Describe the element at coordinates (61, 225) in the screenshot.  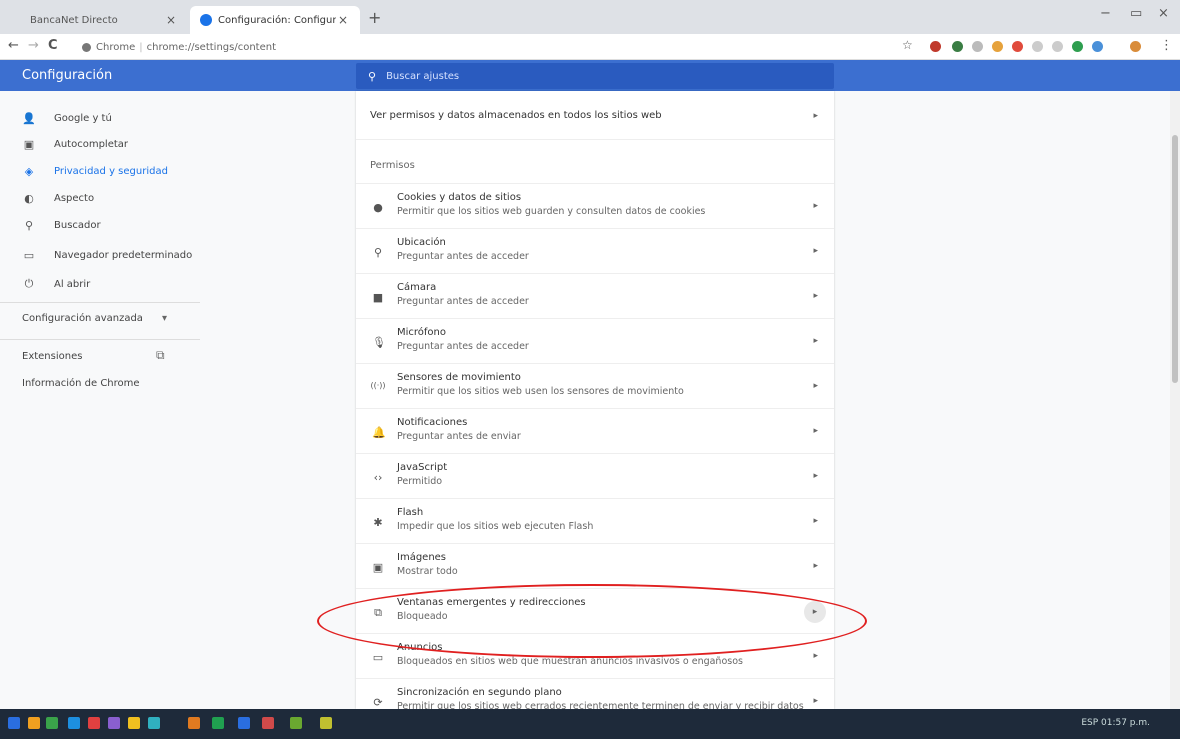
I see `sidebar-item-search-engine: ⚲ Buscador` at that location.